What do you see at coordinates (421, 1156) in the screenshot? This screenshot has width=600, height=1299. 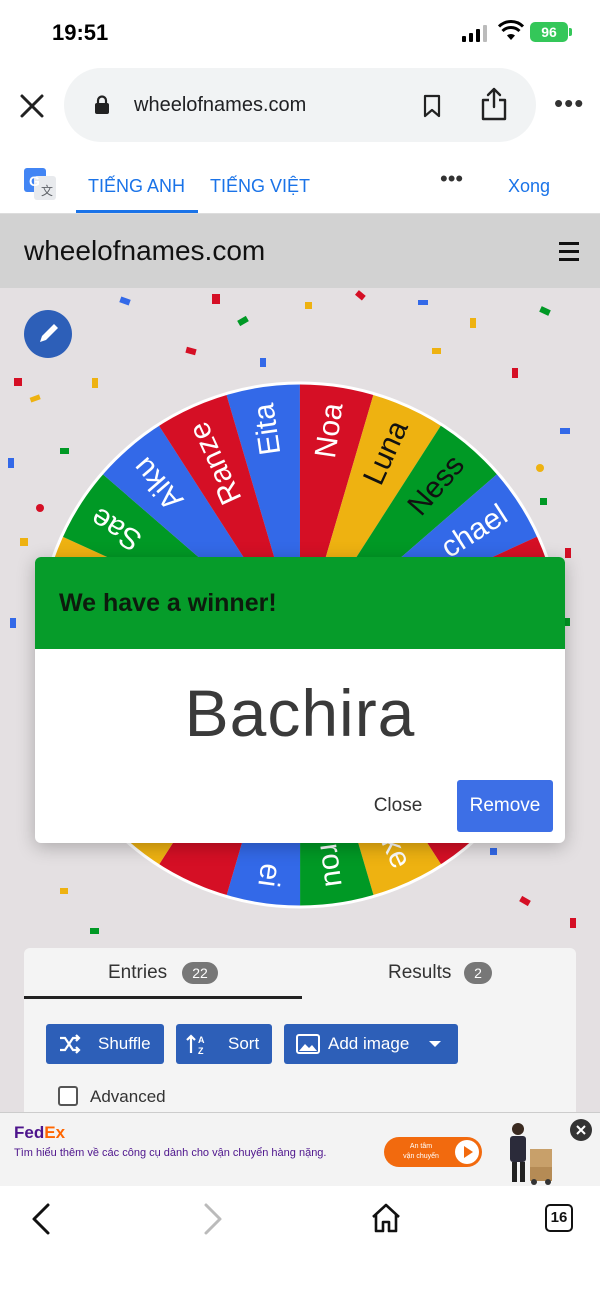 I see `ad-cta-line2: vận chuyển` at bounding box center [421, 1156].